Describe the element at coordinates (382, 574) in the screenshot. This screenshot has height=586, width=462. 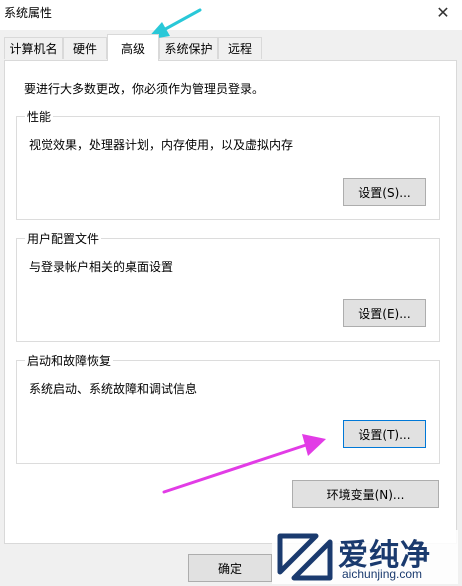
I see `watermark-url: aichunjing.com` at that location.